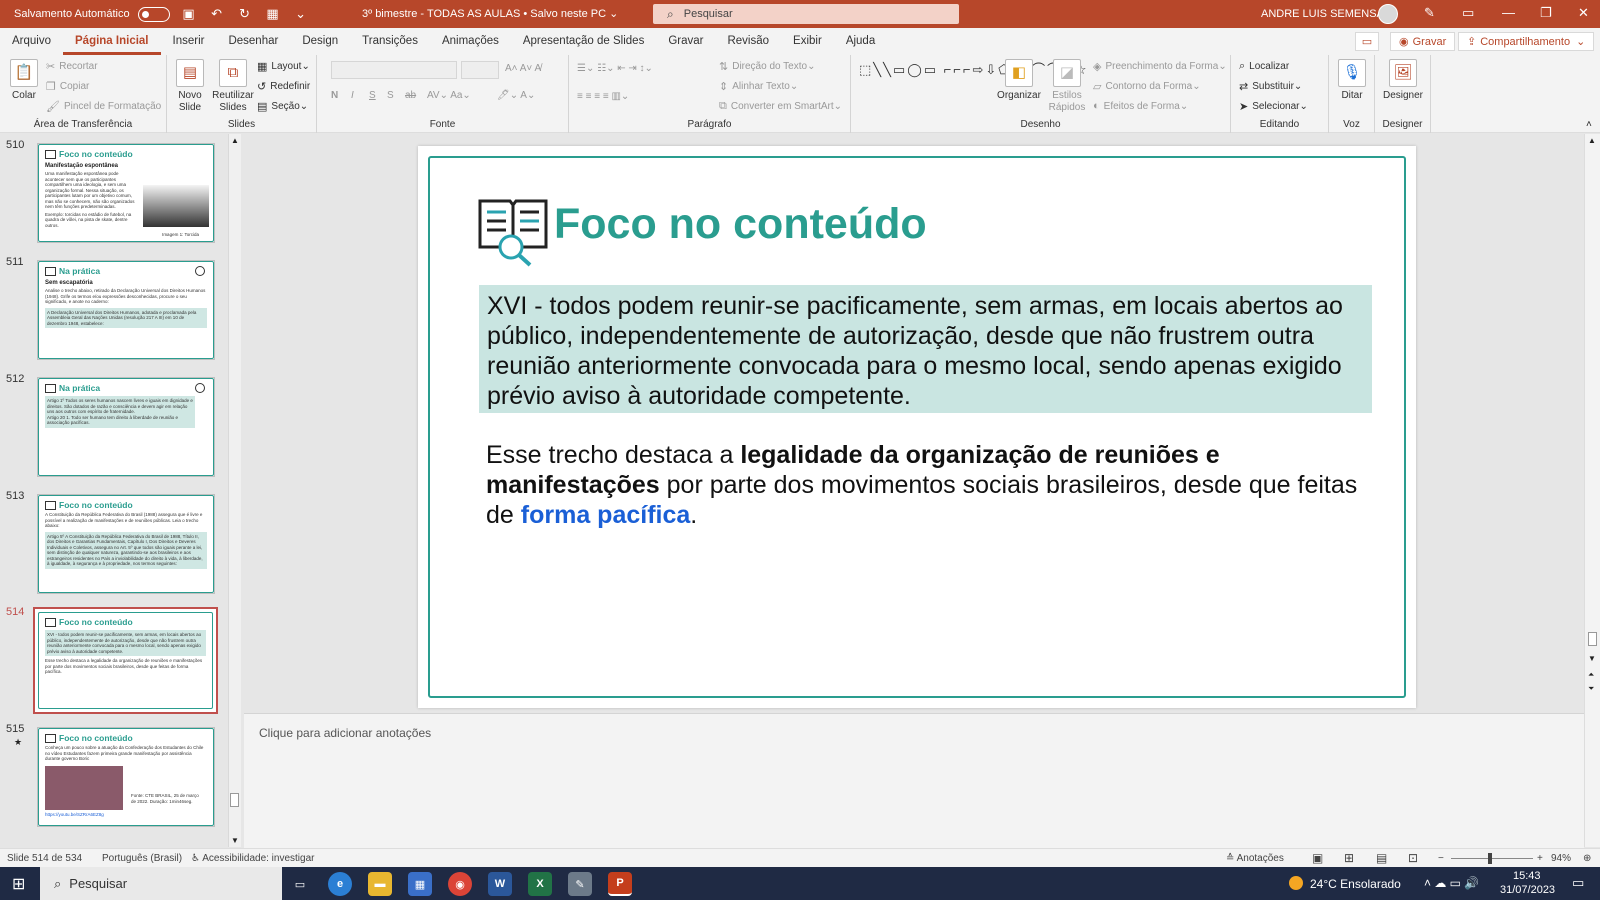 This screenshot has height=900, width=1600. Describe the element at coordinates (767, 66) in the screenshot. I see `text-direction-button: ⇅ Direção do Texto ⌄` at that location.